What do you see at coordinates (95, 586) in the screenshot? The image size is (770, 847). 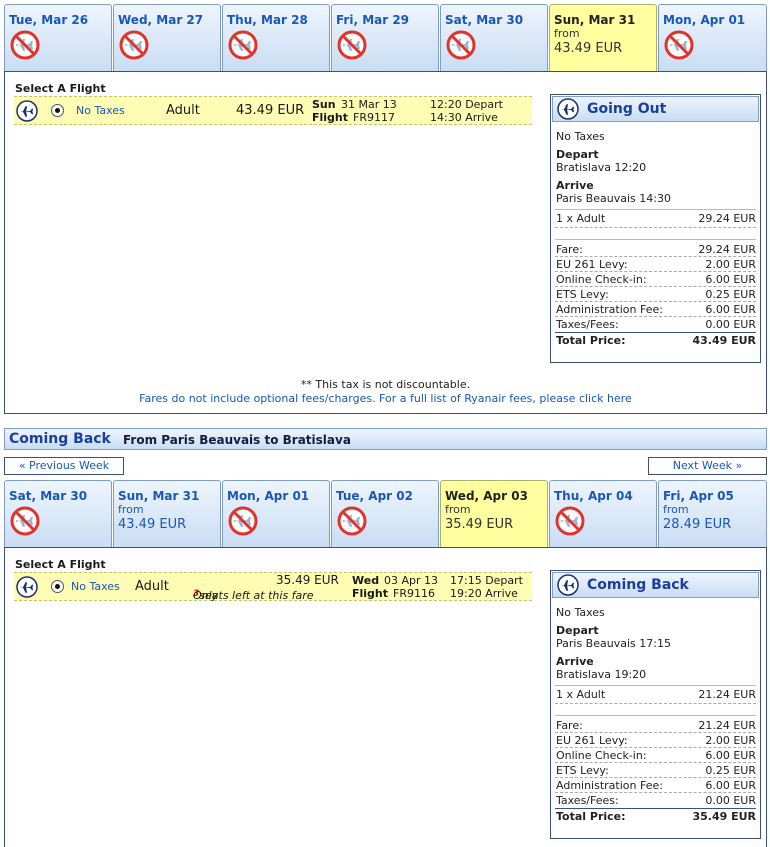 I see `fare-type: No Taxes` at bounding box center [95, 586].